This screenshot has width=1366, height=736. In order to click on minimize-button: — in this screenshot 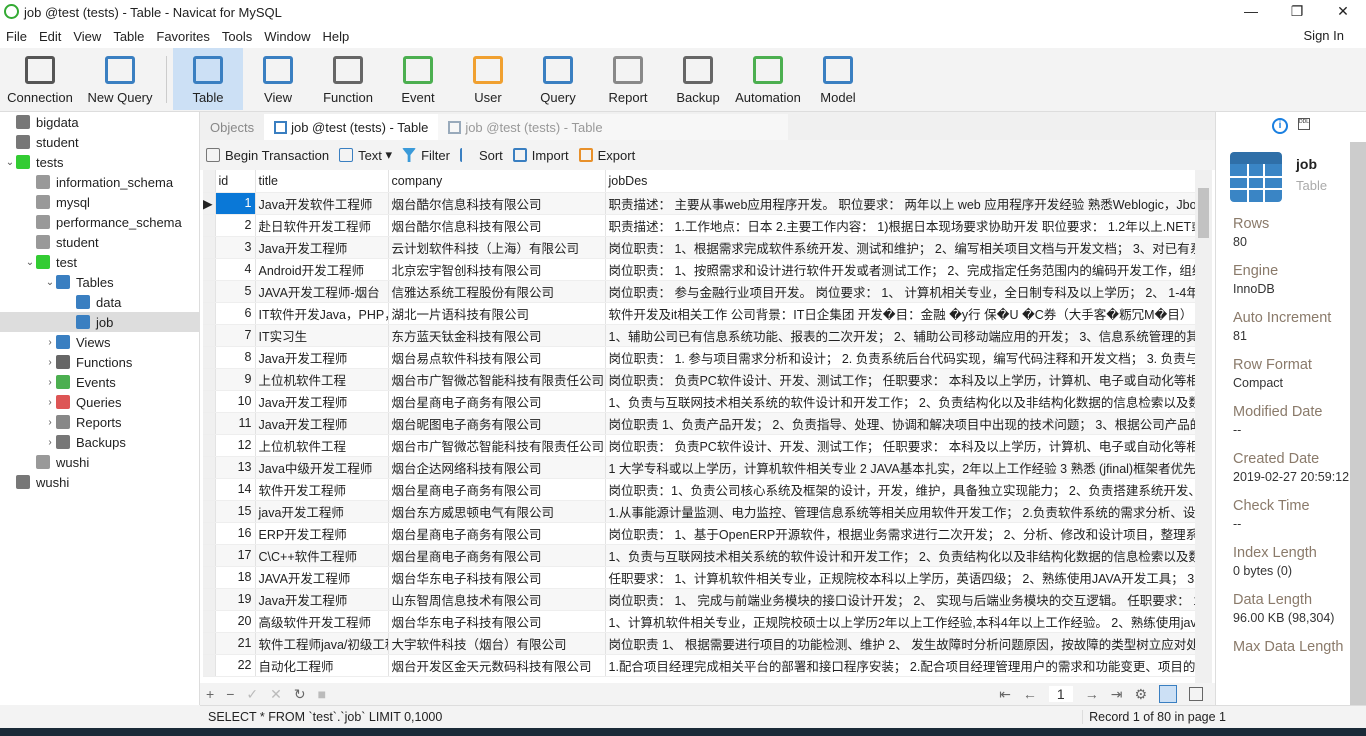, I will do `click(1251, 12)`.